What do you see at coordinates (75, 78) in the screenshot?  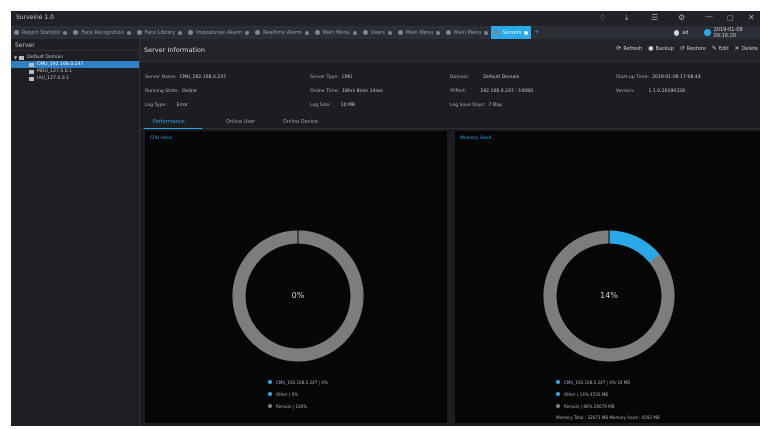 I see `tree-item-server: IAU_127.0.0.1` at bounding box center [75, 78].